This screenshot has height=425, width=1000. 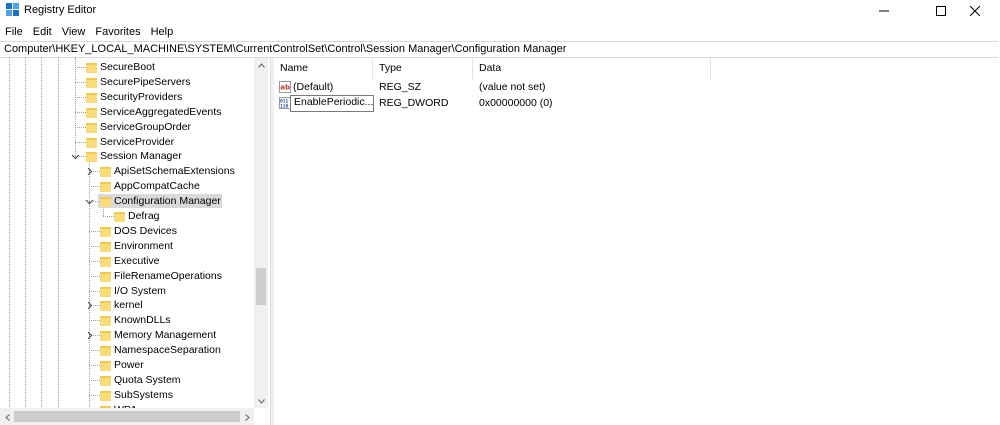 What do you see at coordinates (144, 216) in the screenshot?
I see `tree-item-label: Defrag` at bounding box center [144, 216].